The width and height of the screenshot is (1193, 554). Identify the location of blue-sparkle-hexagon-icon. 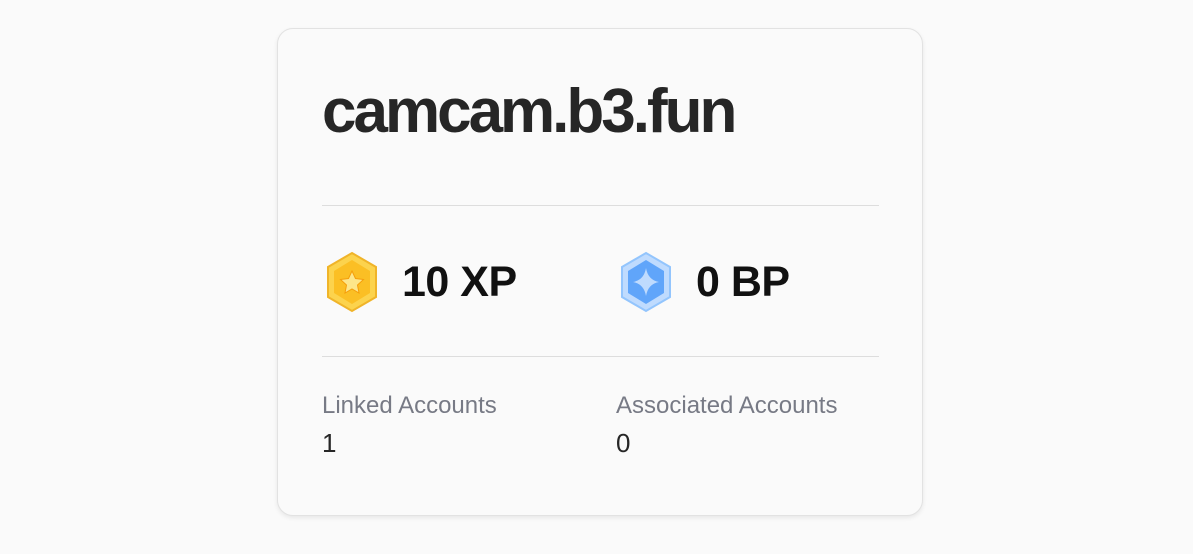
(646, 282).